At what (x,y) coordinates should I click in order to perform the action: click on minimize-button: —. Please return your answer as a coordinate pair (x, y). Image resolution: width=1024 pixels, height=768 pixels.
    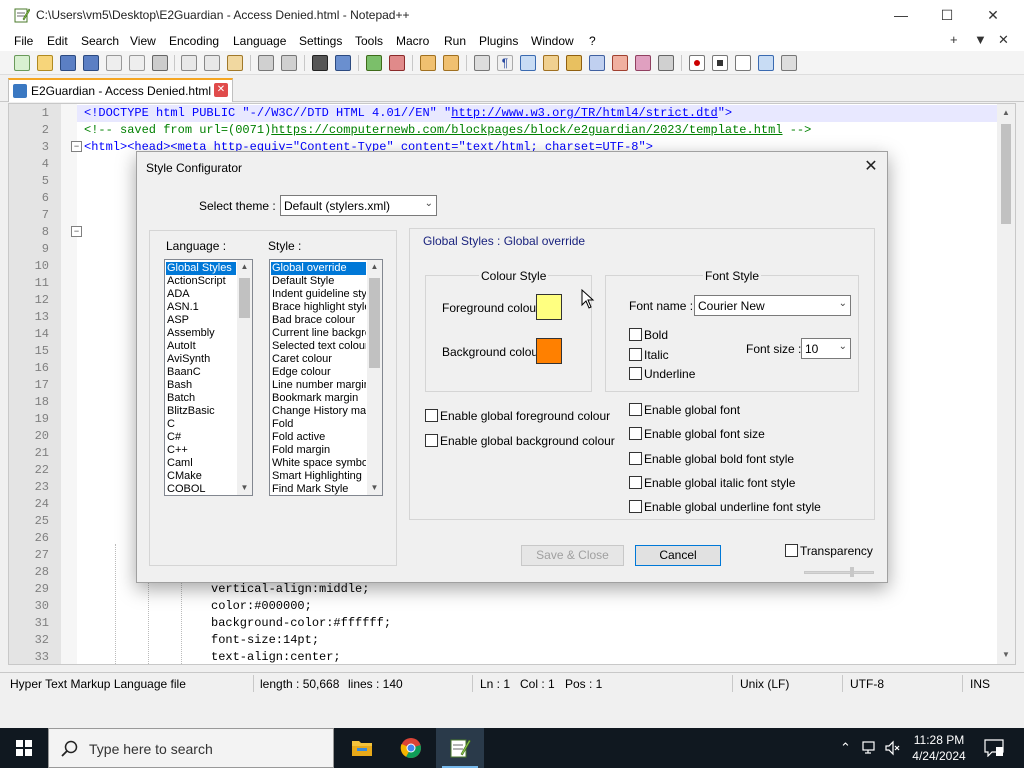
    Looking at the image, I should click on (901, 15).